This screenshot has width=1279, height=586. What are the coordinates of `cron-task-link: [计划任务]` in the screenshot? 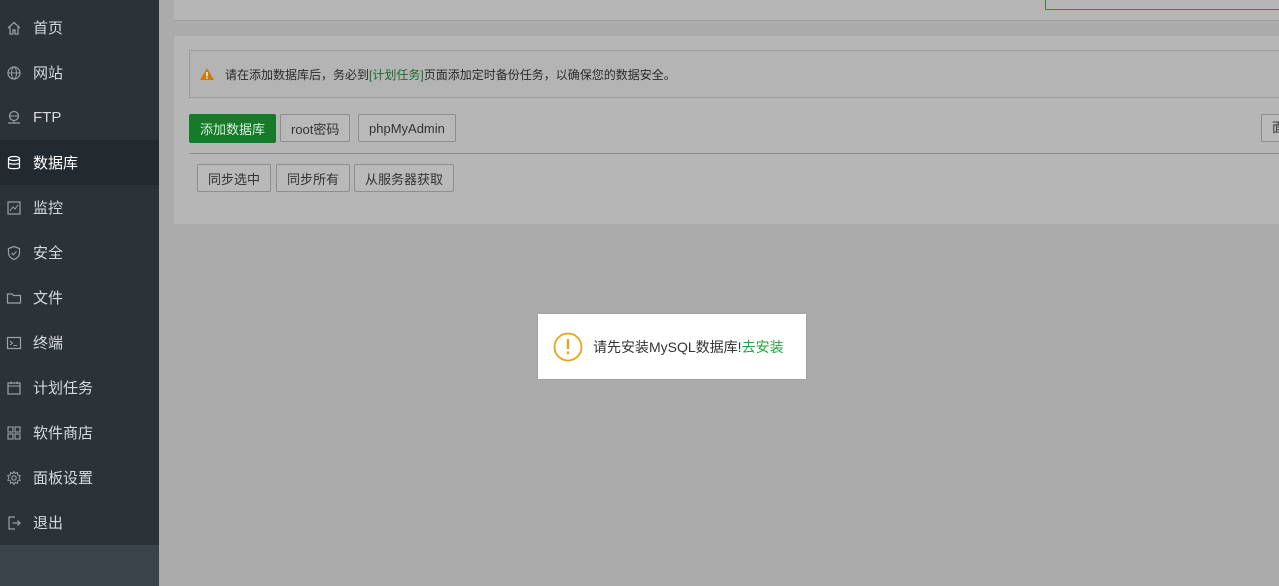 It's located at (396, 74).